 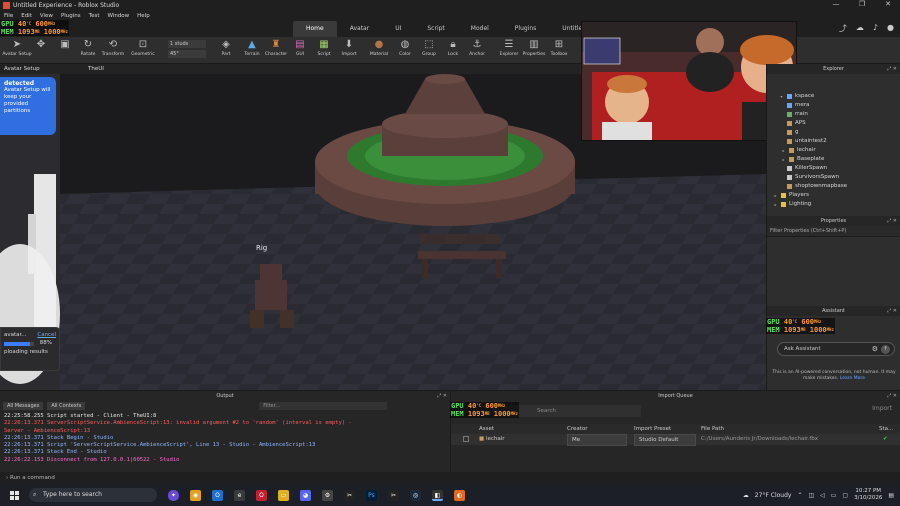 What do you see at coordinates (534, 48) in the screenshot?
I see `properties-tool: ▥ Properties` at bounding box center [534, 48].